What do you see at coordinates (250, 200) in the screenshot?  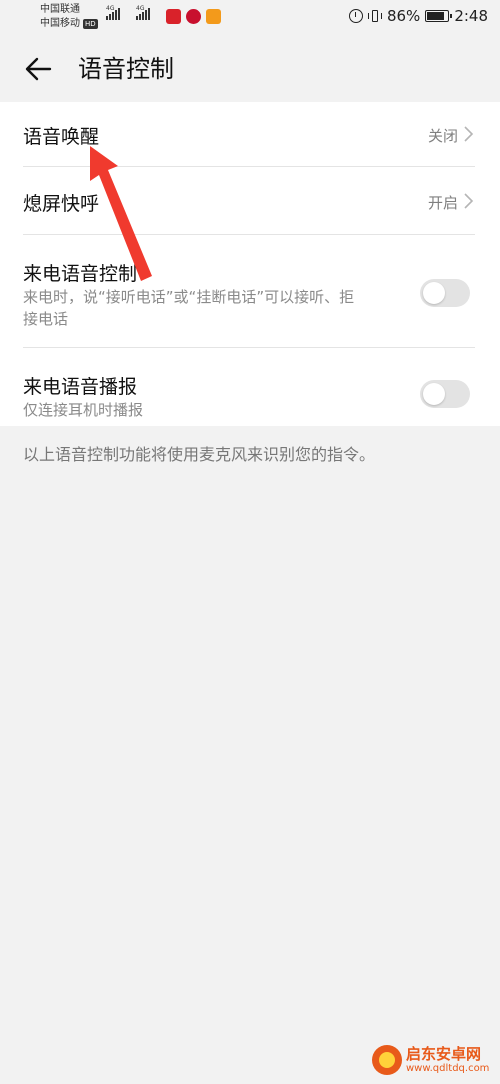 I see `screen-off-call-row: 熄屏快呼 开启` at bounding box center [250, 200].